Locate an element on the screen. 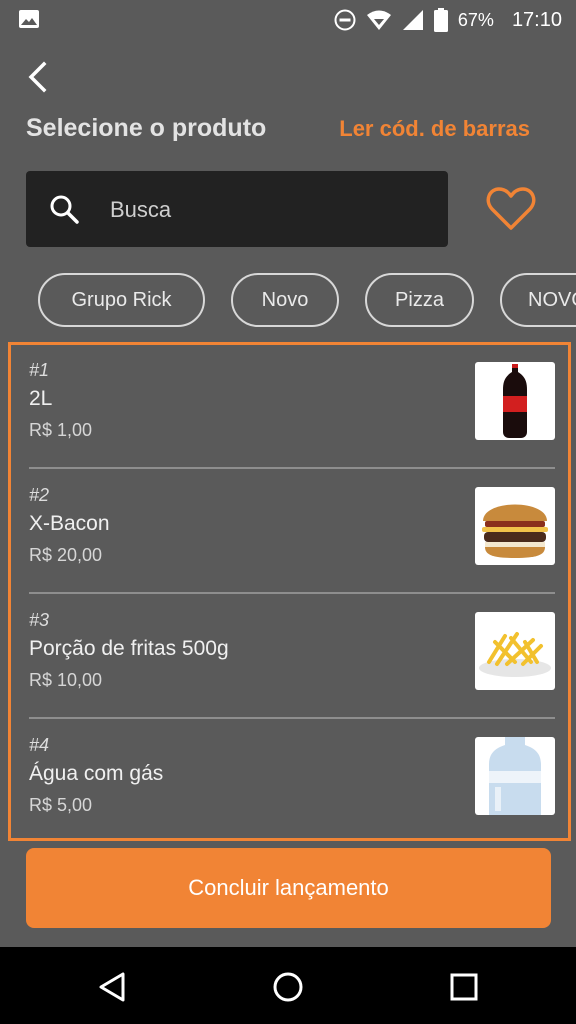  product-price: R$ 10,00 is located at coordinates (66, 680).